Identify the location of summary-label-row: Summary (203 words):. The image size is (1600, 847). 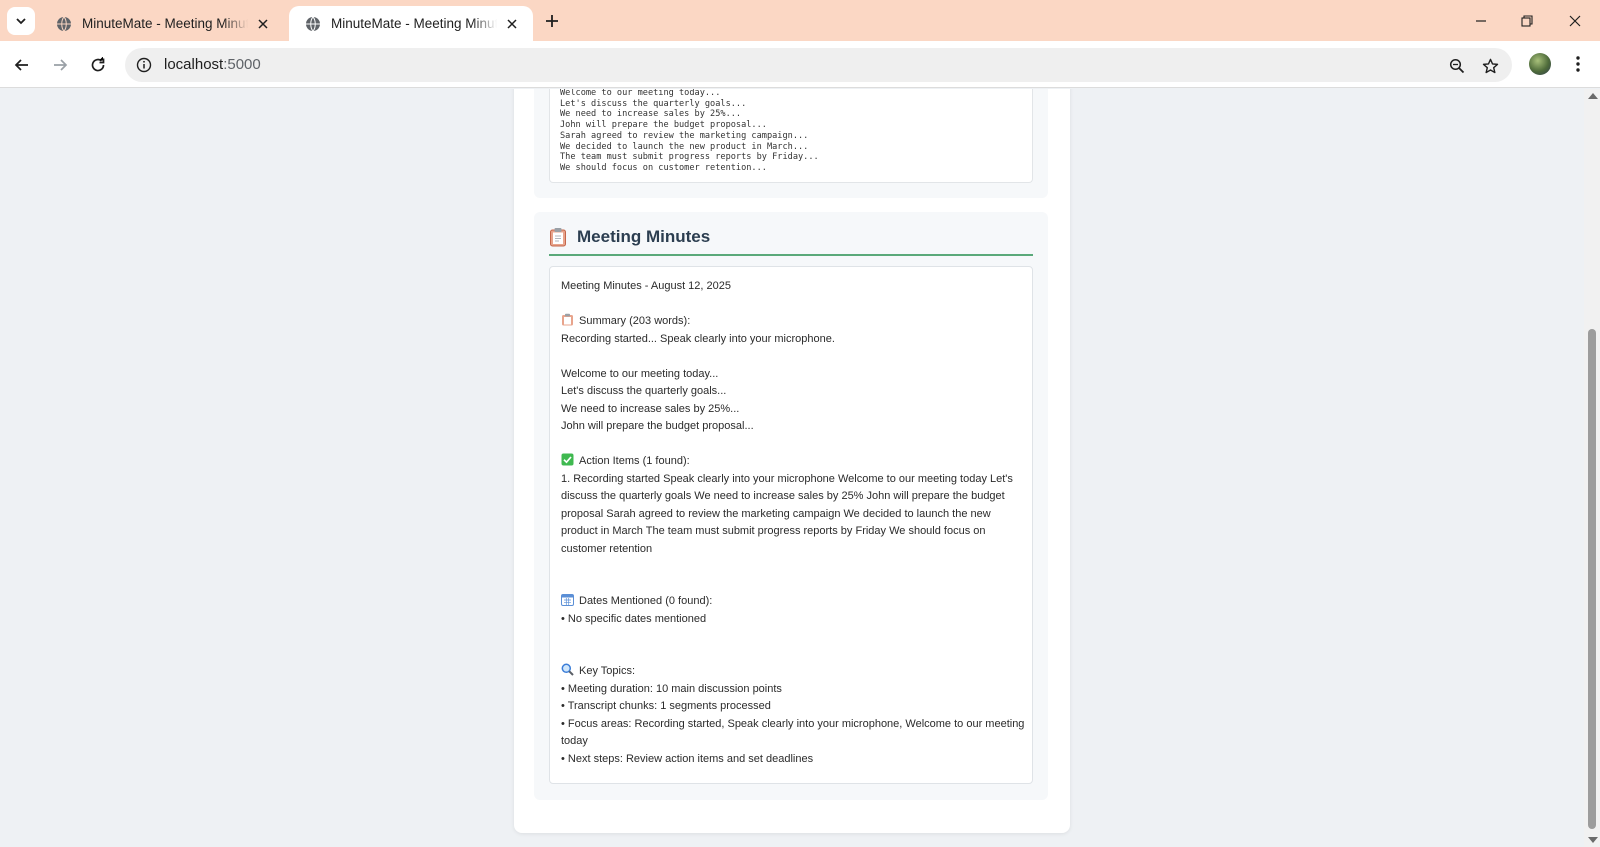
(793, 322).